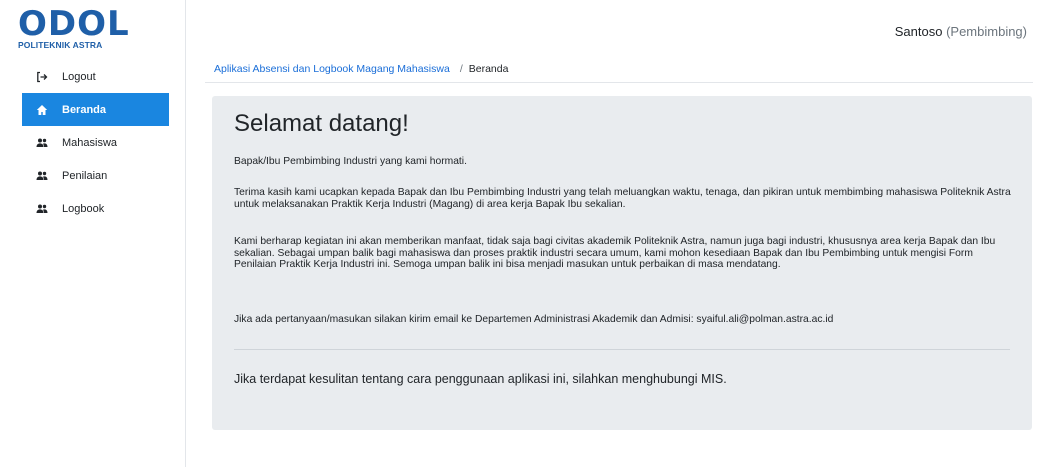 The height and width of the screenshot is (467, 1047). What do you see at coordinates (83, 208) in the screenshot?
I see `sidebar-item-label: Logbook` at bounding box center [83, 208].